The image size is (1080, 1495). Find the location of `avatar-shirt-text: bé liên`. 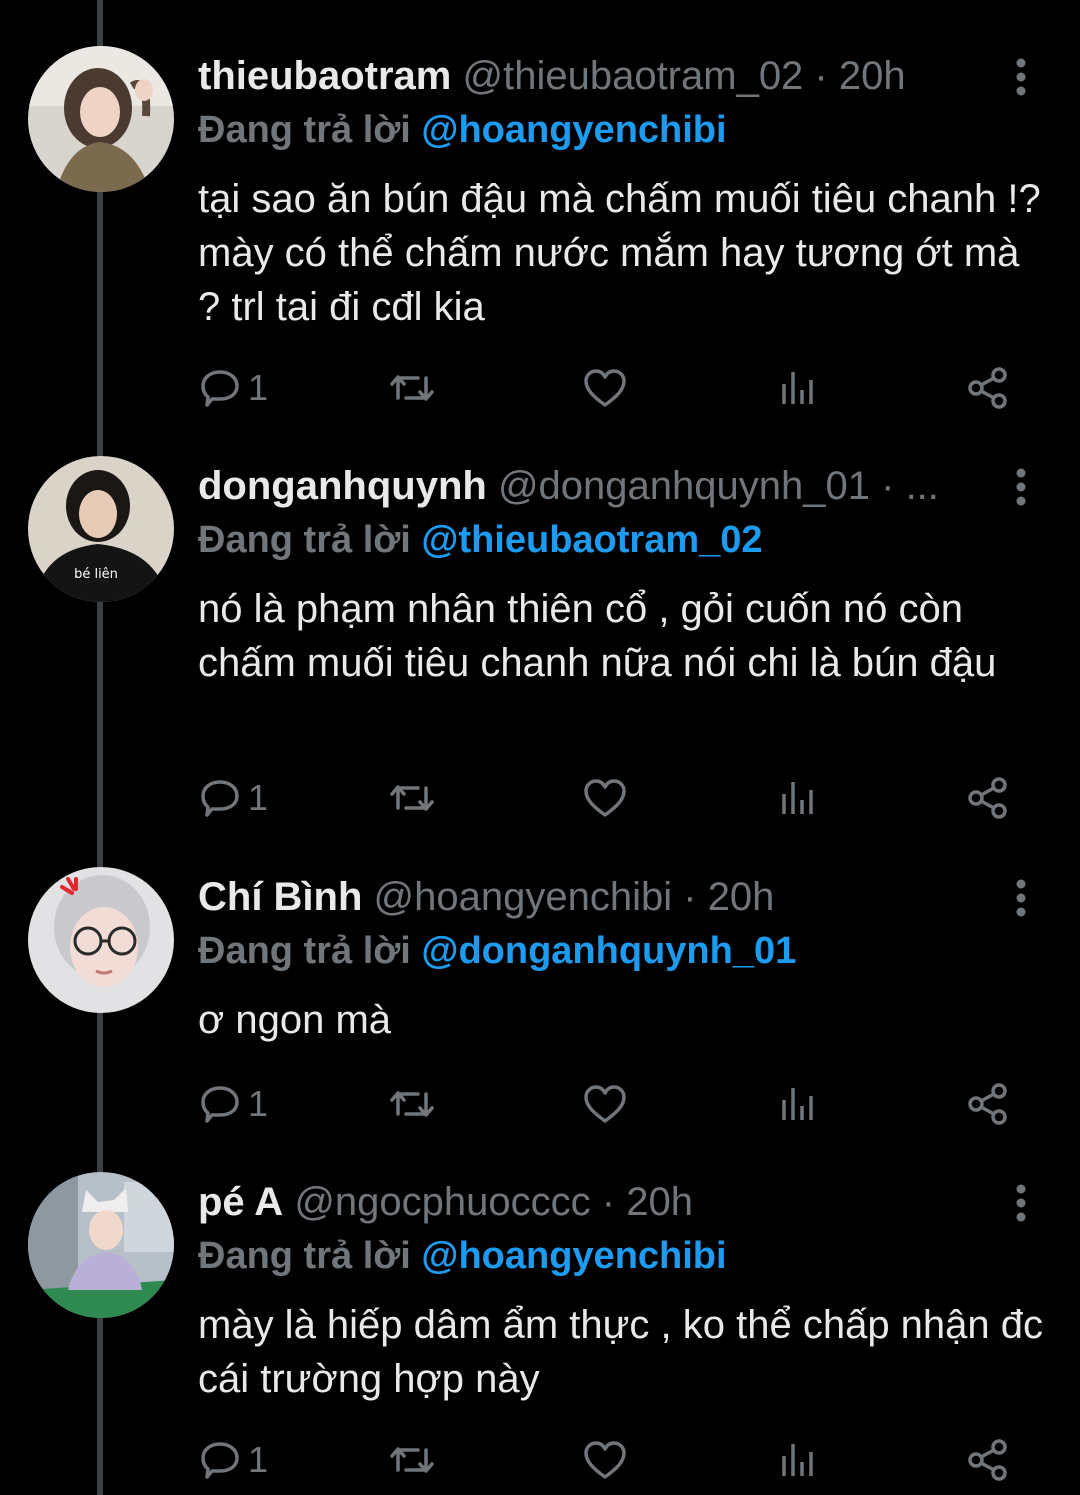

avatar-shirt-text: bé liên is located at coordinates (96, 574).